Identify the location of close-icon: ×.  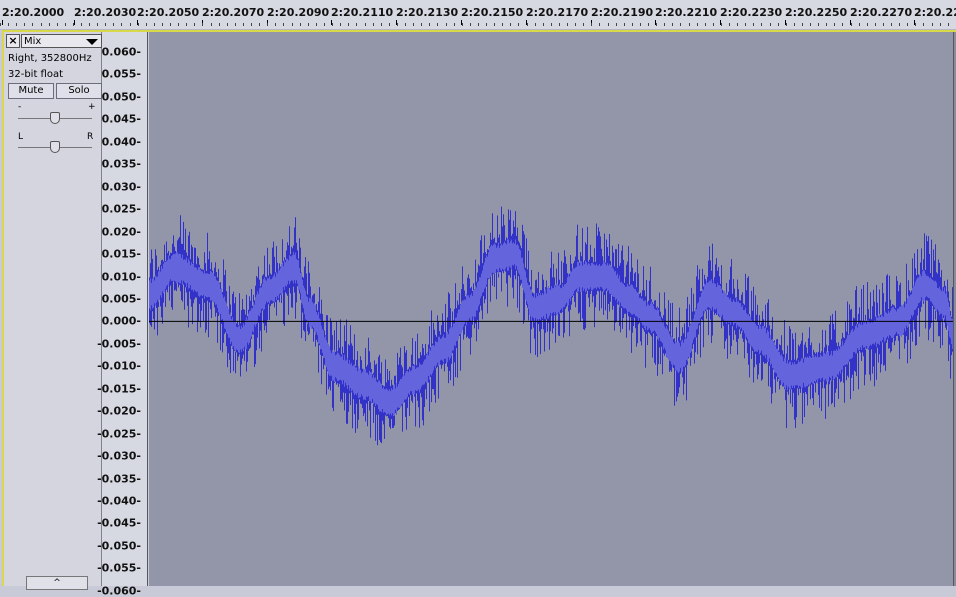
(13, 41).